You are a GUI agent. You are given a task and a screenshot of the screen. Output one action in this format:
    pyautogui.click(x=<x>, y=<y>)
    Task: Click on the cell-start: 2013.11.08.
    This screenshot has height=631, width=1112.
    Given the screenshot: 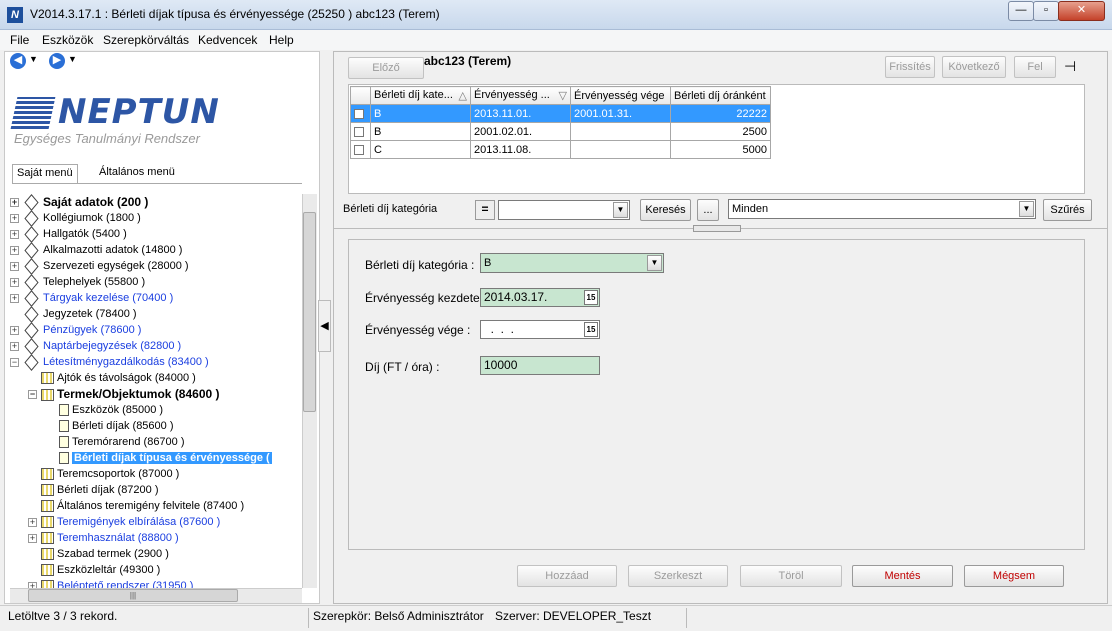 What is the action you would take?
    pyautogui.click(x=520, y=149)
    